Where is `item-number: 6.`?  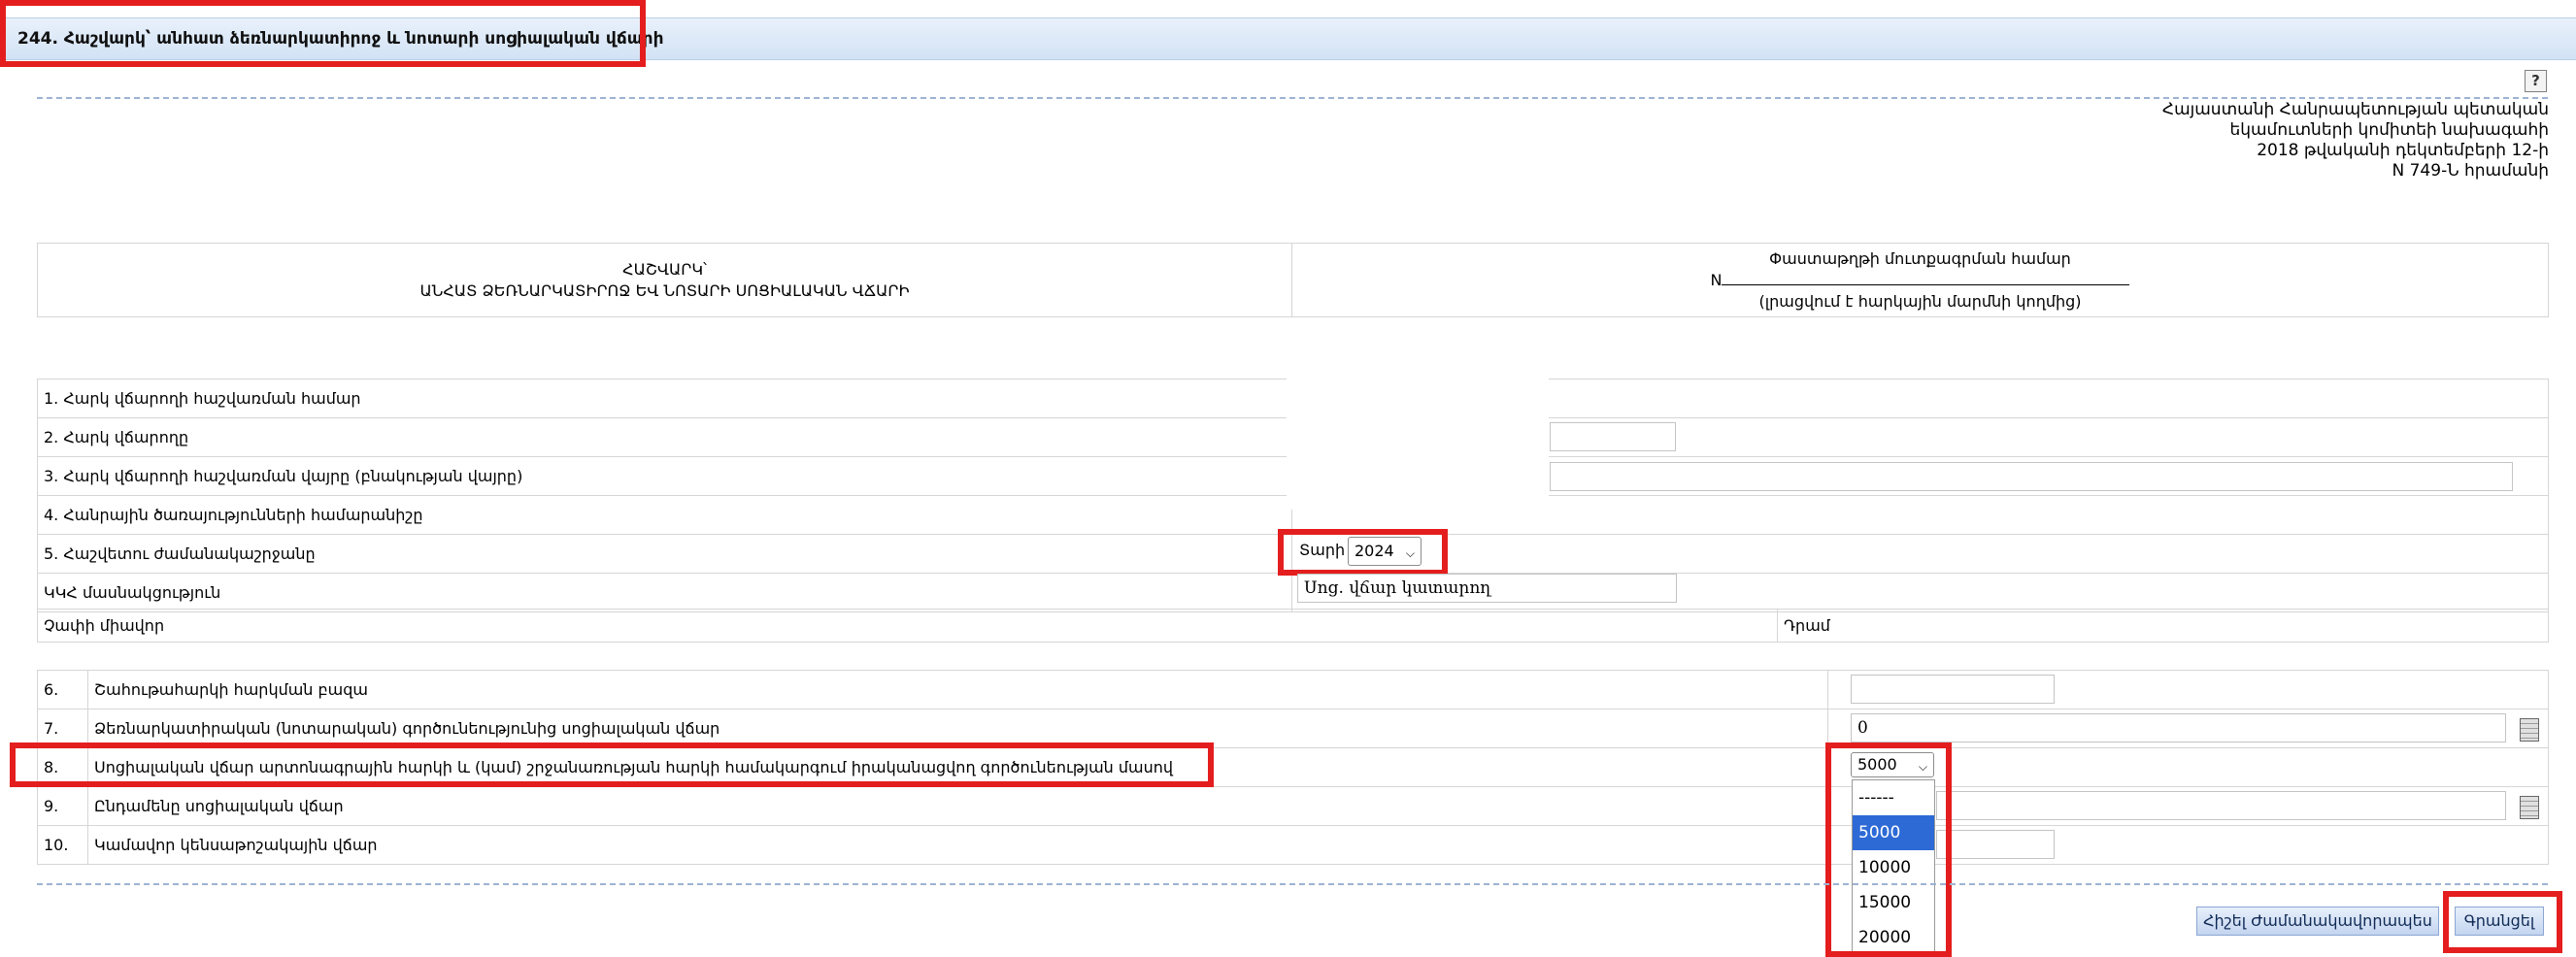 item-number: 6. is located at coordinates (63, 690).